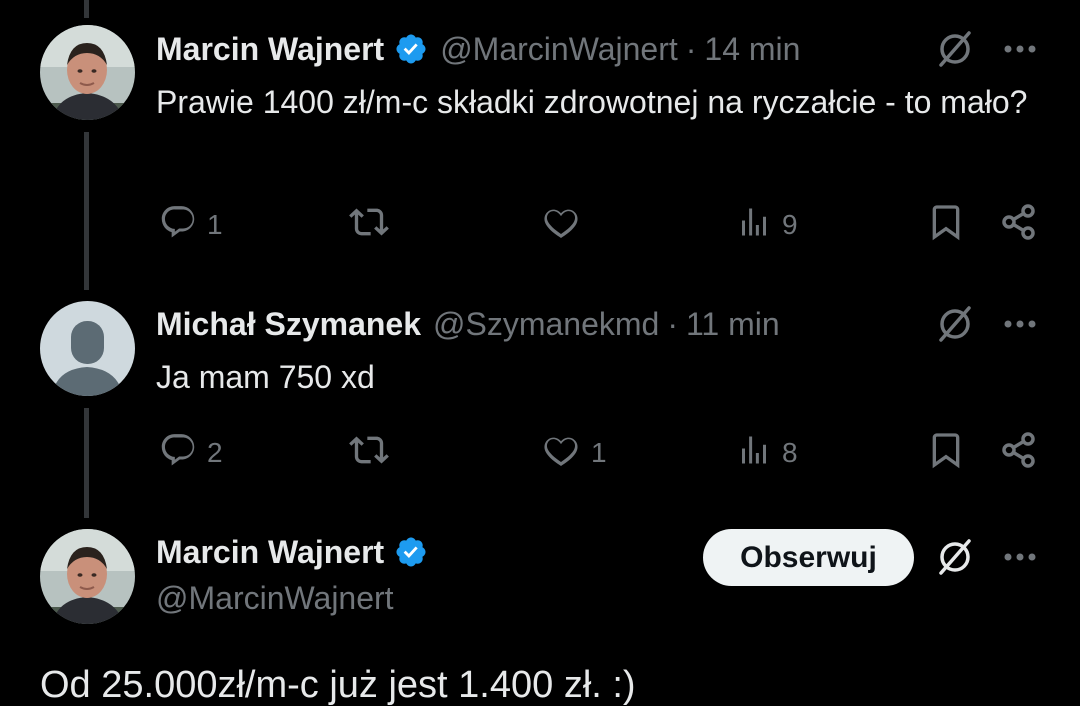  What do you see at coordinates (808, 557) in the screenshot?
I see `follow-button: Obserwuj` at bounding box center [808, 557].